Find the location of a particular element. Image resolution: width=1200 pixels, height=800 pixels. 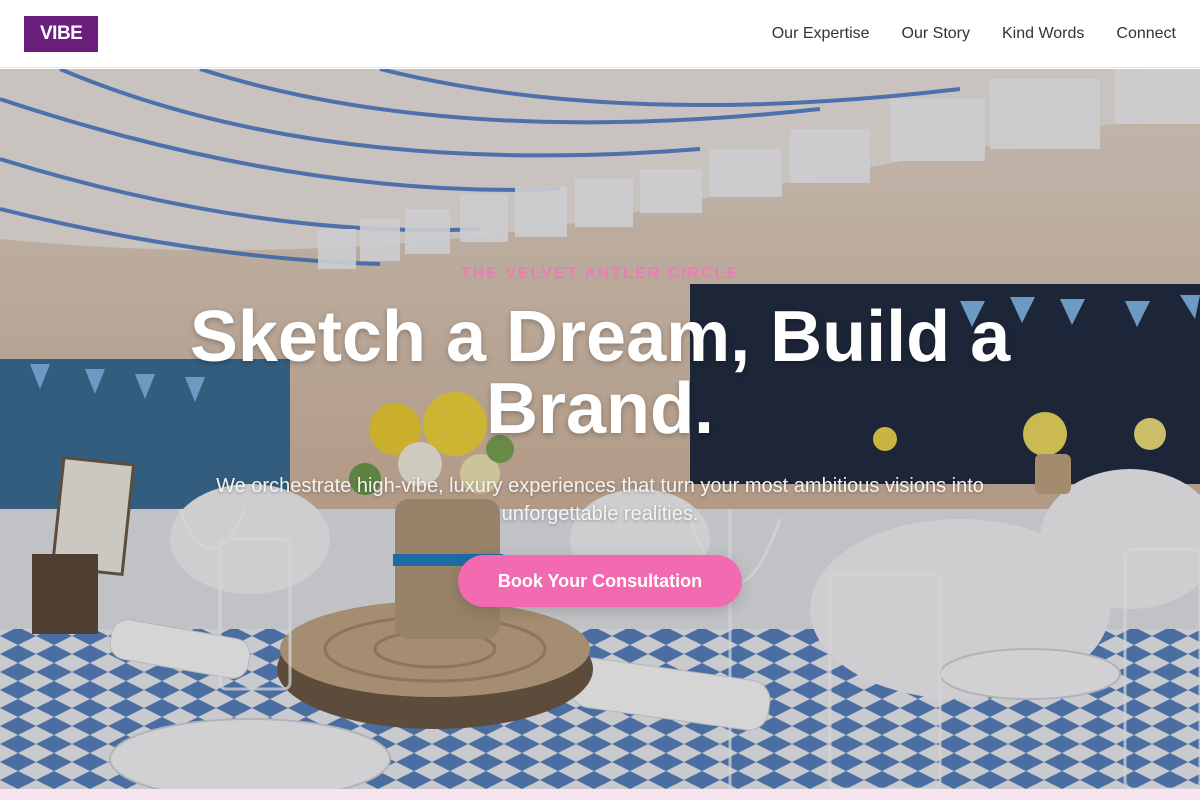

hero-eyebrow: THE VELVET ANTLER CIRCLE is located at coordinates (600, 273).